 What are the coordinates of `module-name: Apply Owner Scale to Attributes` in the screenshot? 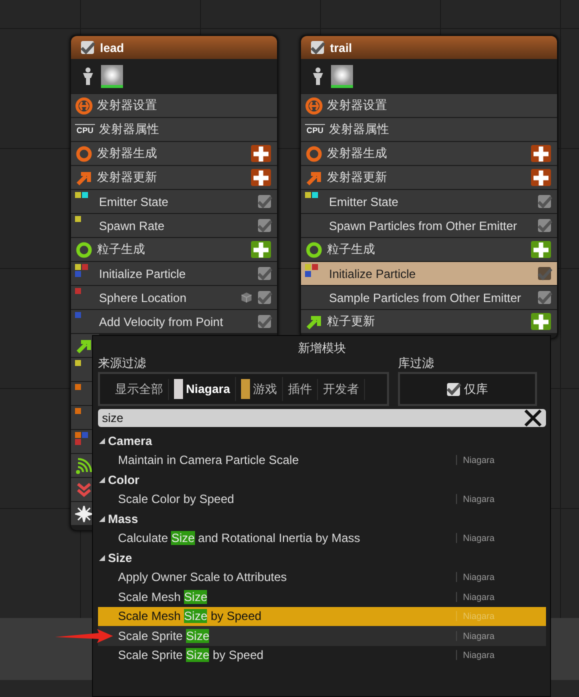 It's located at (203, 577).